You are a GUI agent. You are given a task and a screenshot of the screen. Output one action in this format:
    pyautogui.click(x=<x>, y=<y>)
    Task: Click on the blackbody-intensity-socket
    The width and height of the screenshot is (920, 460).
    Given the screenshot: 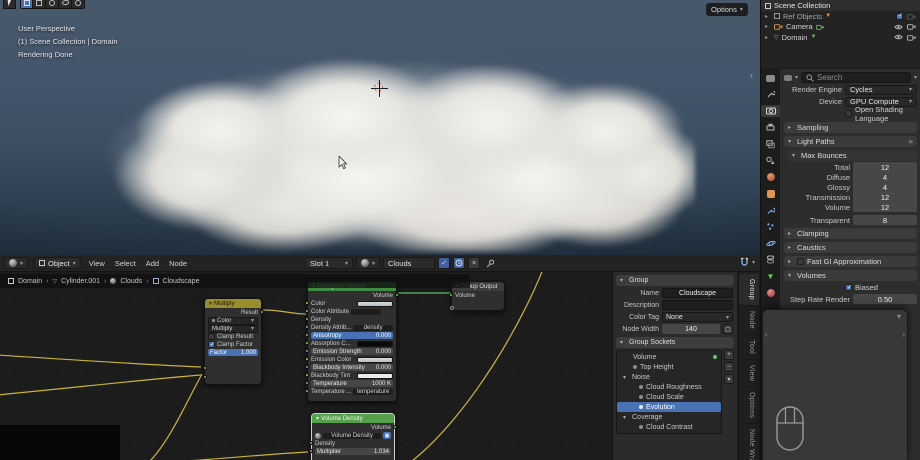 What is the action you would take?
    pyautogui.click(x=307, y=367)
    